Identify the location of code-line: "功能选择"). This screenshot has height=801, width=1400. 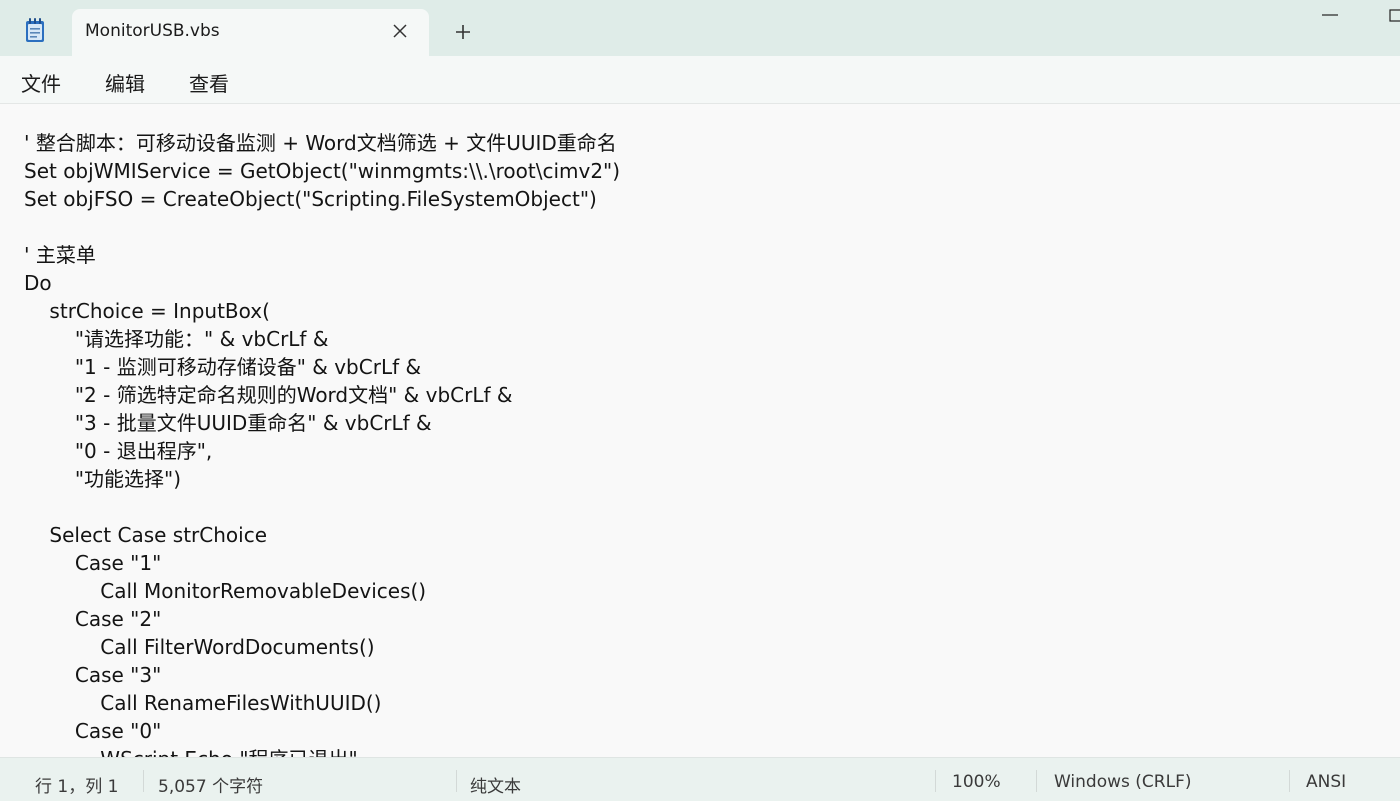
(103, 479).